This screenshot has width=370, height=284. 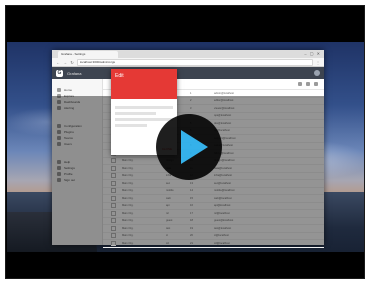 What do you see at coordinates (119, 76) in the screenshot?
I see `dialog-title: Edit` at bounding box center [119, 76].